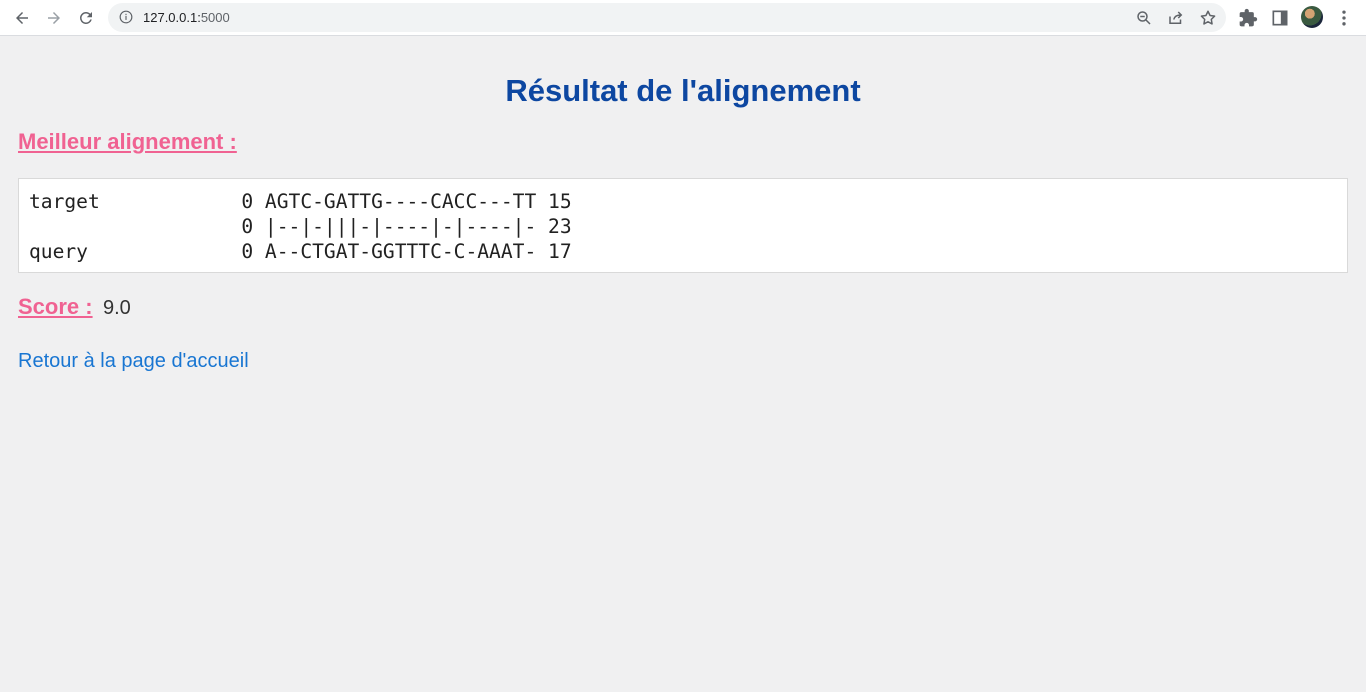 The height and width of the screenshot is (692, 1366). I want to click on url-port: 5000, so click(215, 17).